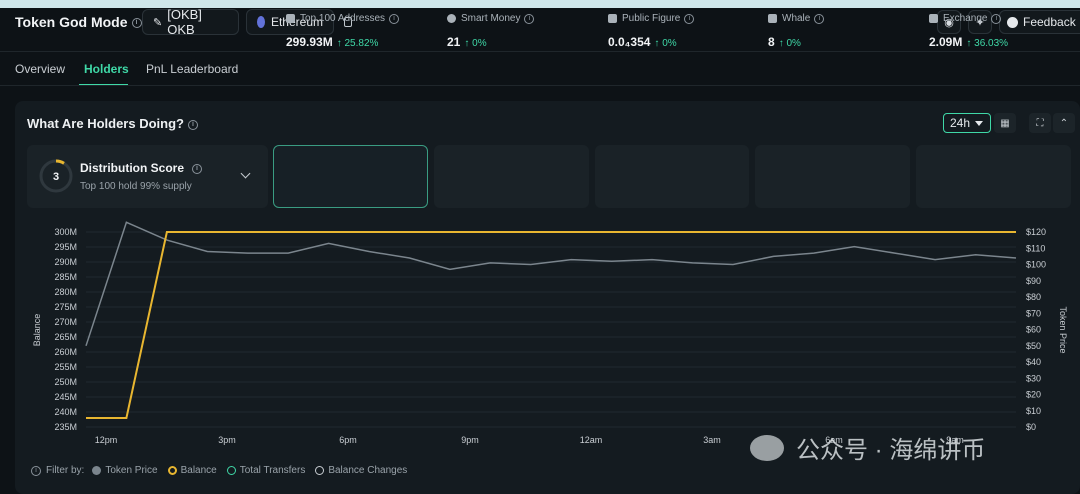 Image resolution: width=1080 pixels, height=494 pixels. What do you see at coordinates (1036, 232) in the screenshot?
I see `y2-tick-label: $120` at bounding box center [1036, 232].